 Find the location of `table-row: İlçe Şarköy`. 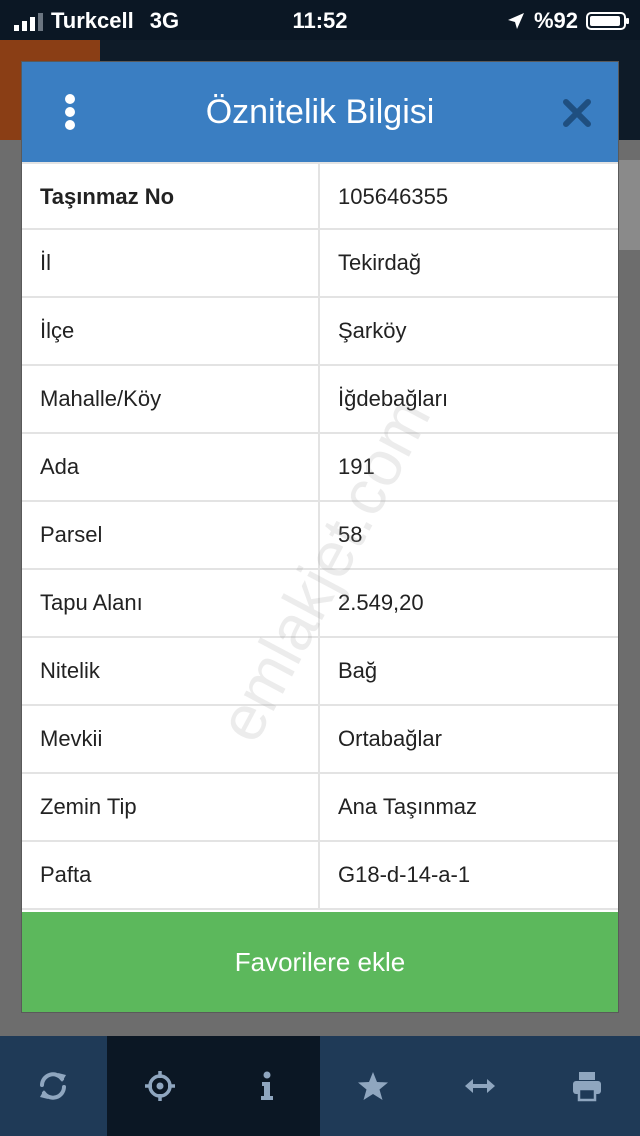

table-row: İlçe Şarköy is located at coordinates (320, 332).